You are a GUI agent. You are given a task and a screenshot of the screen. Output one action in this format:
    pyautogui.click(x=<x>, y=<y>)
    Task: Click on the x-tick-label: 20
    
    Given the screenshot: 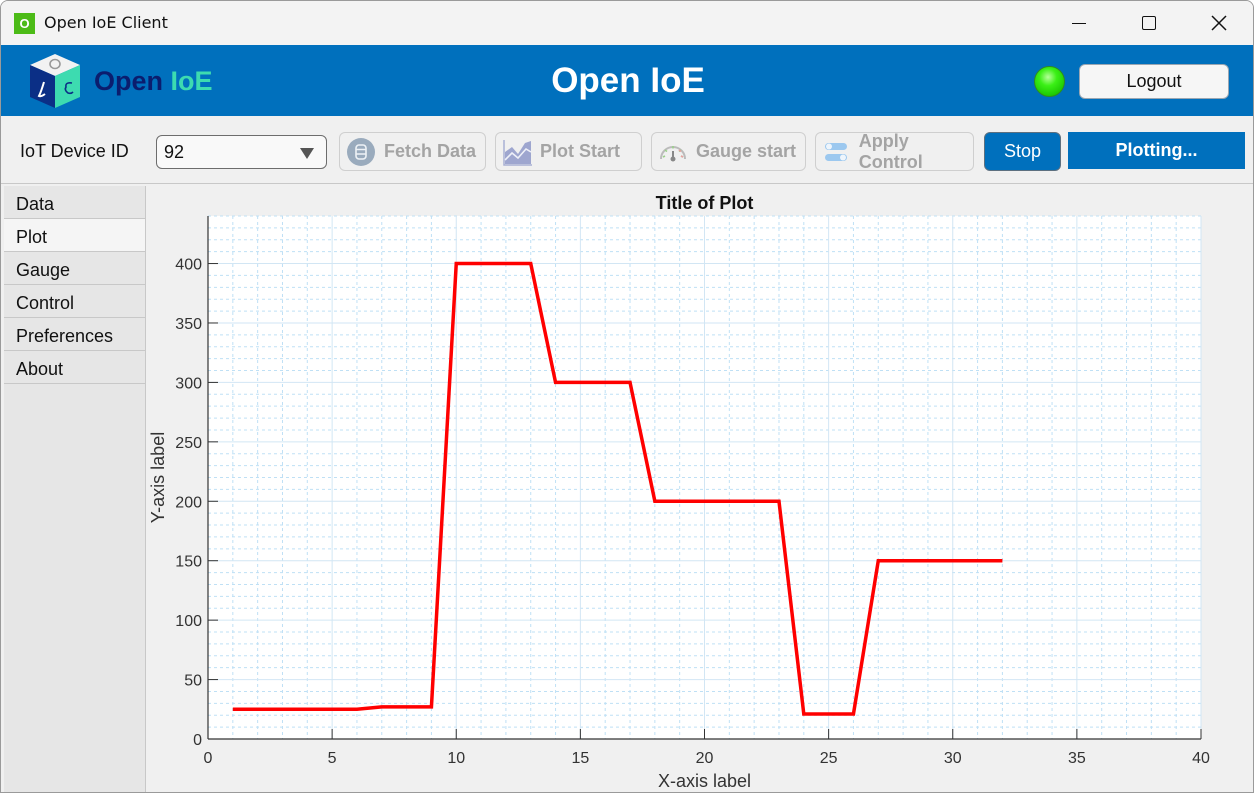 What is the action you would take?
    pyautogui.click(x=705, y=758)
    